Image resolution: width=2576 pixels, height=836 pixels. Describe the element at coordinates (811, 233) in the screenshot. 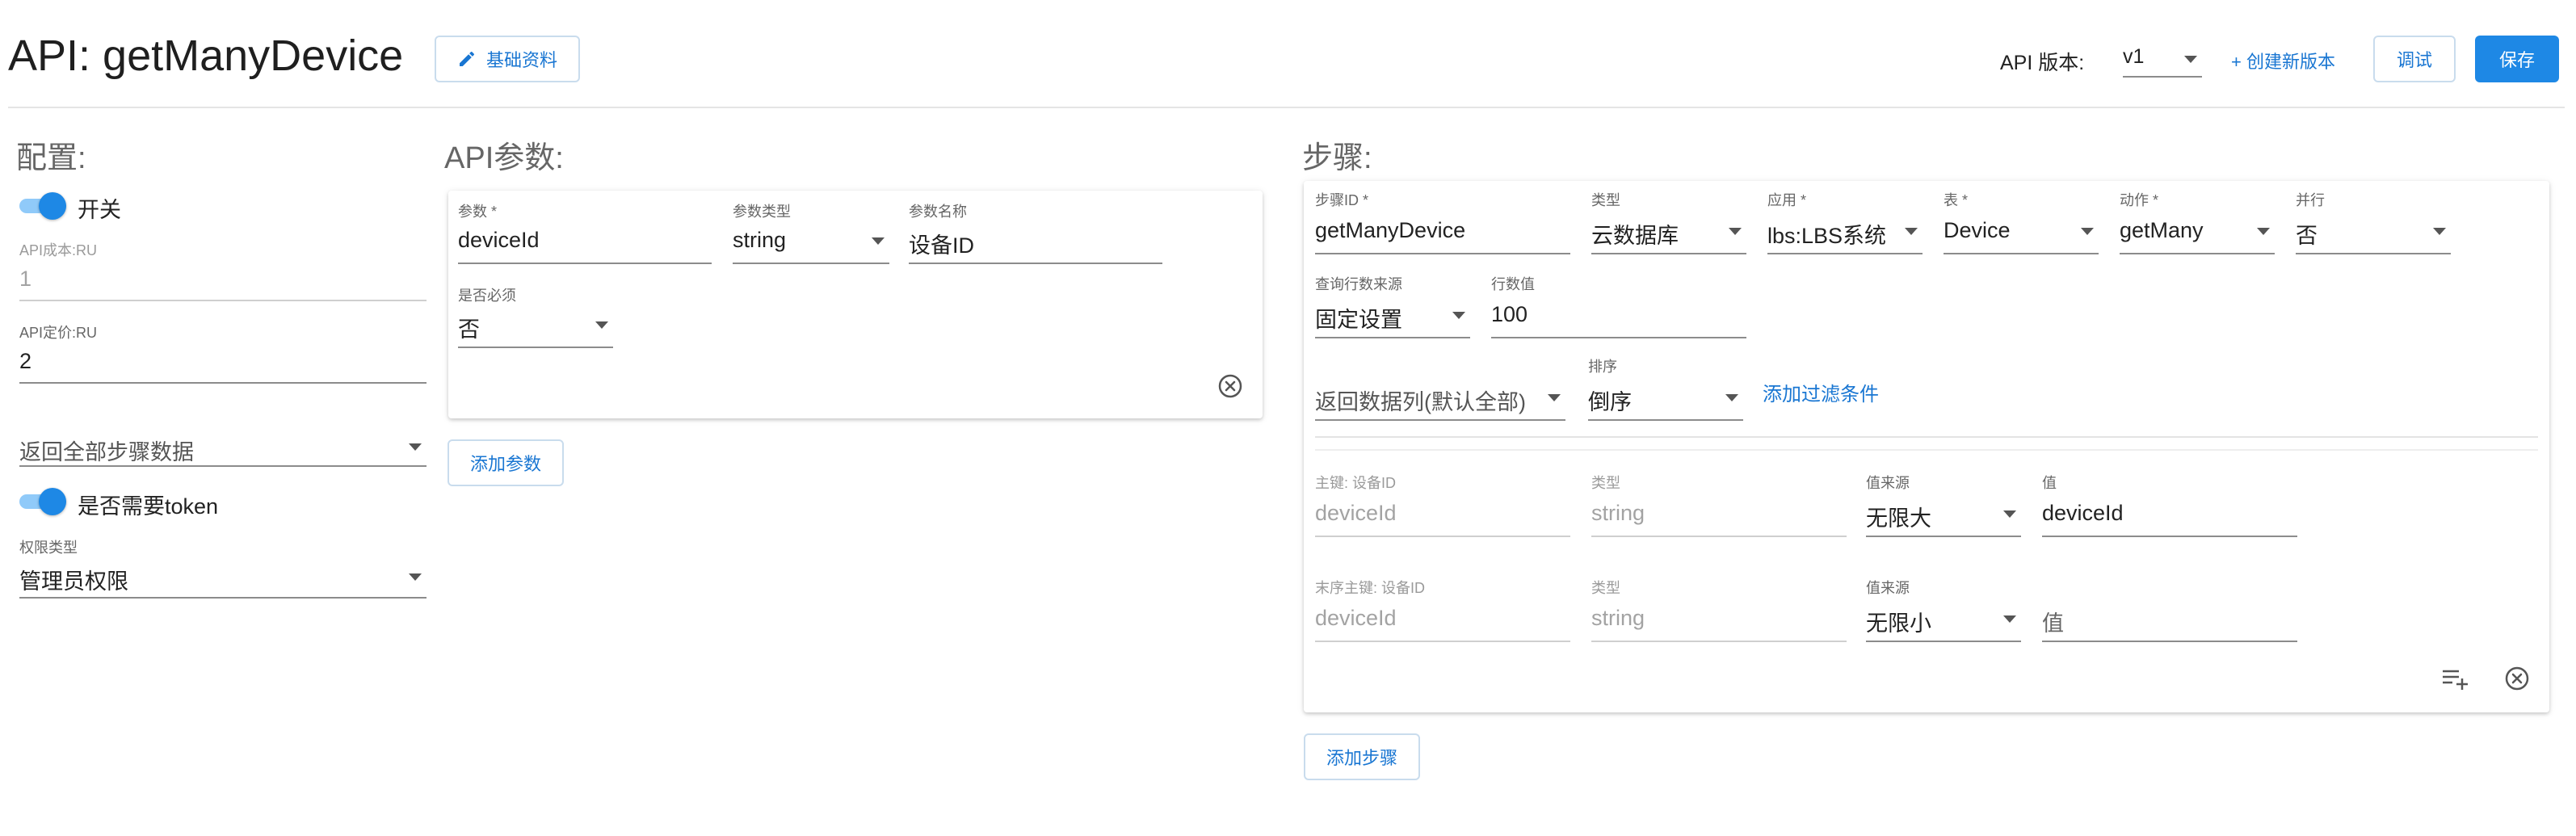

I see `param-type-select: 参数类型 string` at that location.